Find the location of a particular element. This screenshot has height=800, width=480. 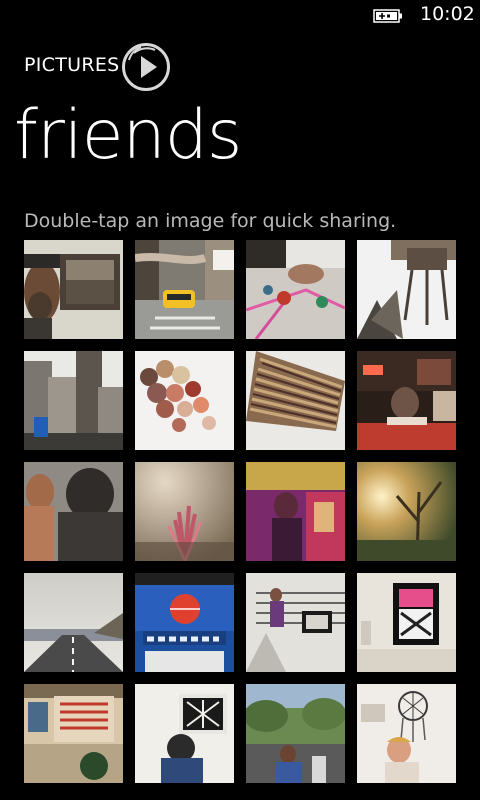

status-time: 10:02 is located at coordinates (447, 14).